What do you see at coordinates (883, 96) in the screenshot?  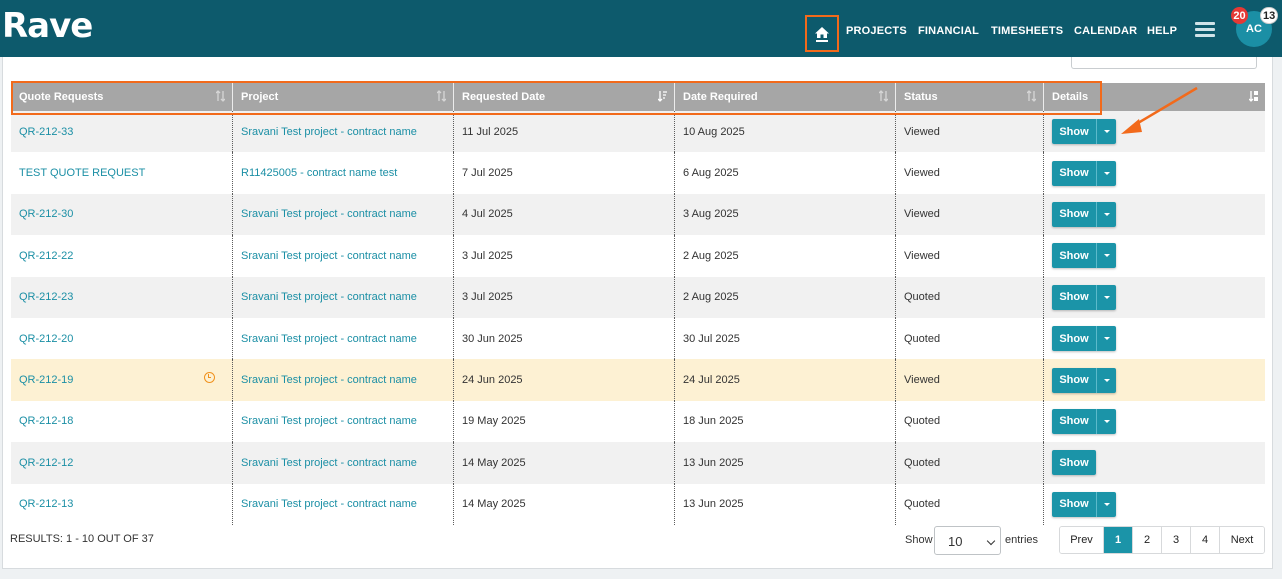 I see `sort-icon` at bounding box center [883, 96].